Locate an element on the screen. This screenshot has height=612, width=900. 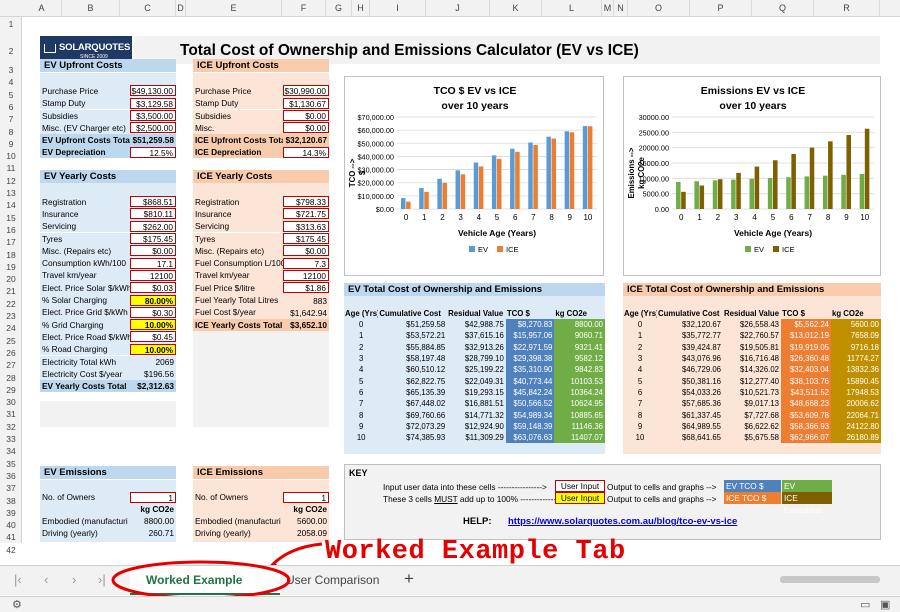
row-header-cell: 3 is located at coordinates (11, 70).